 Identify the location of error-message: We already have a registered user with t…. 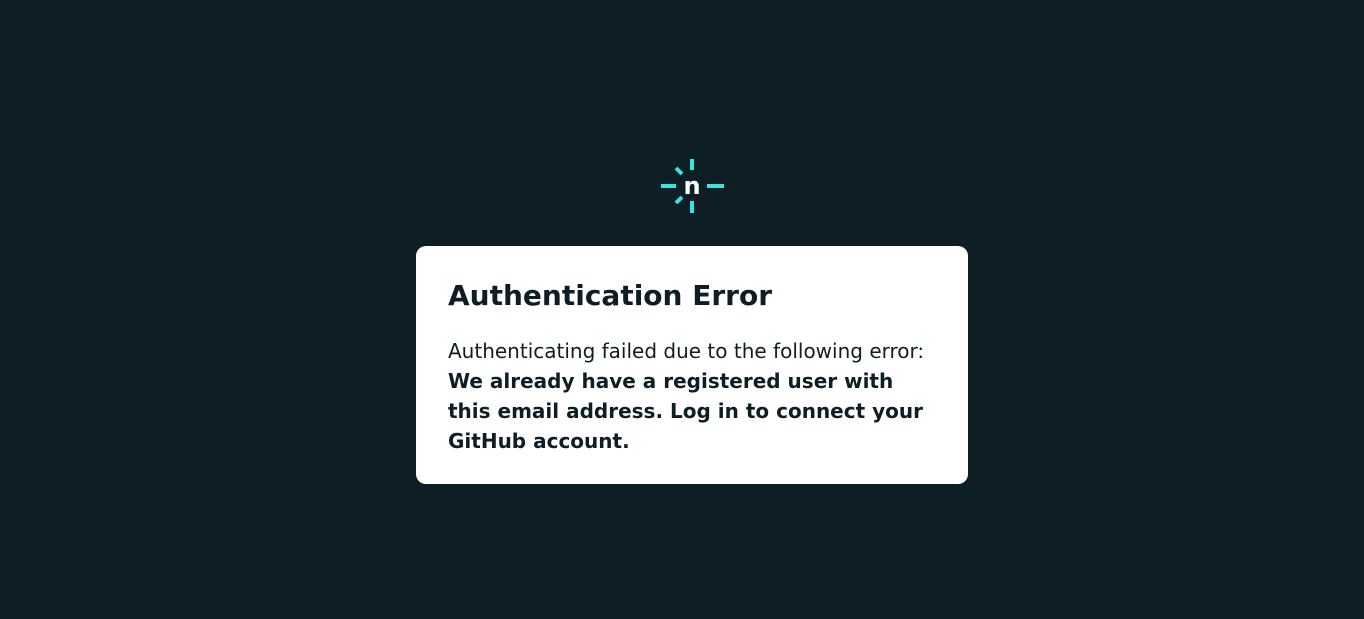
(685, 411).